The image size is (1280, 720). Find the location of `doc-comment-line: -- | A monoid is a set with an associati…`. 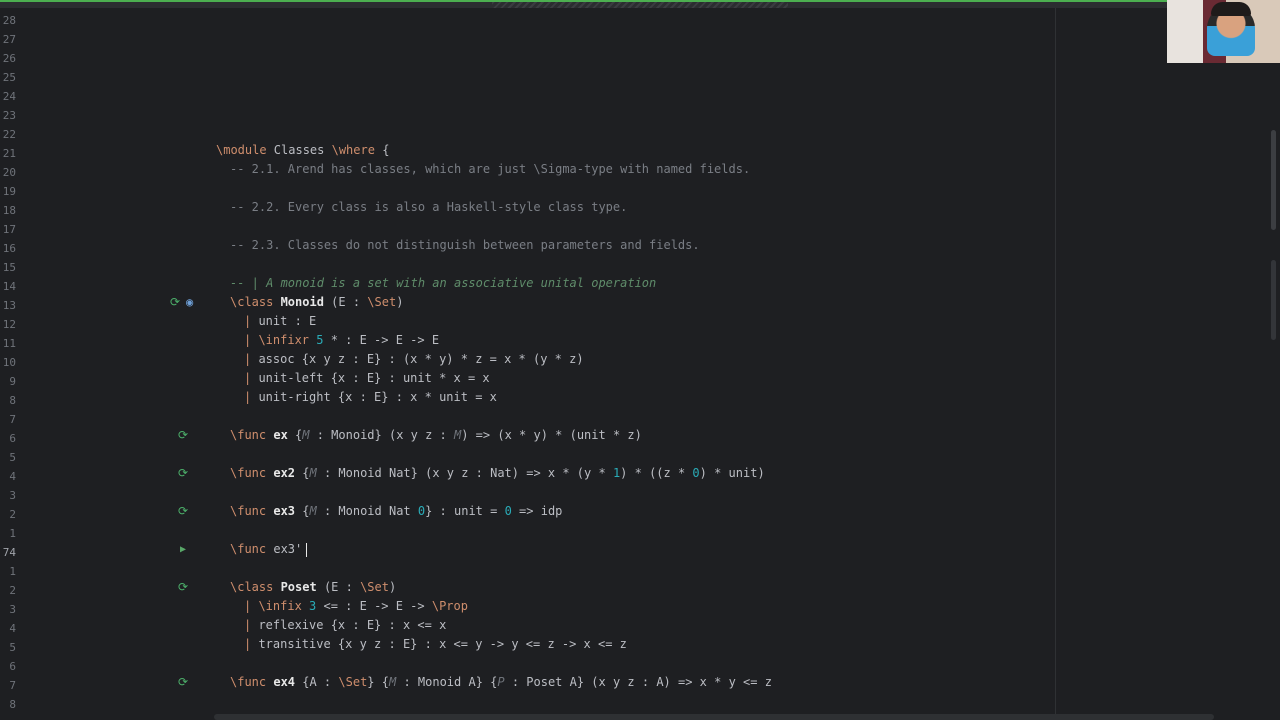

doc-comment-line: -- | A monoid is a set with an associati… is located at coordinates (443, 283).